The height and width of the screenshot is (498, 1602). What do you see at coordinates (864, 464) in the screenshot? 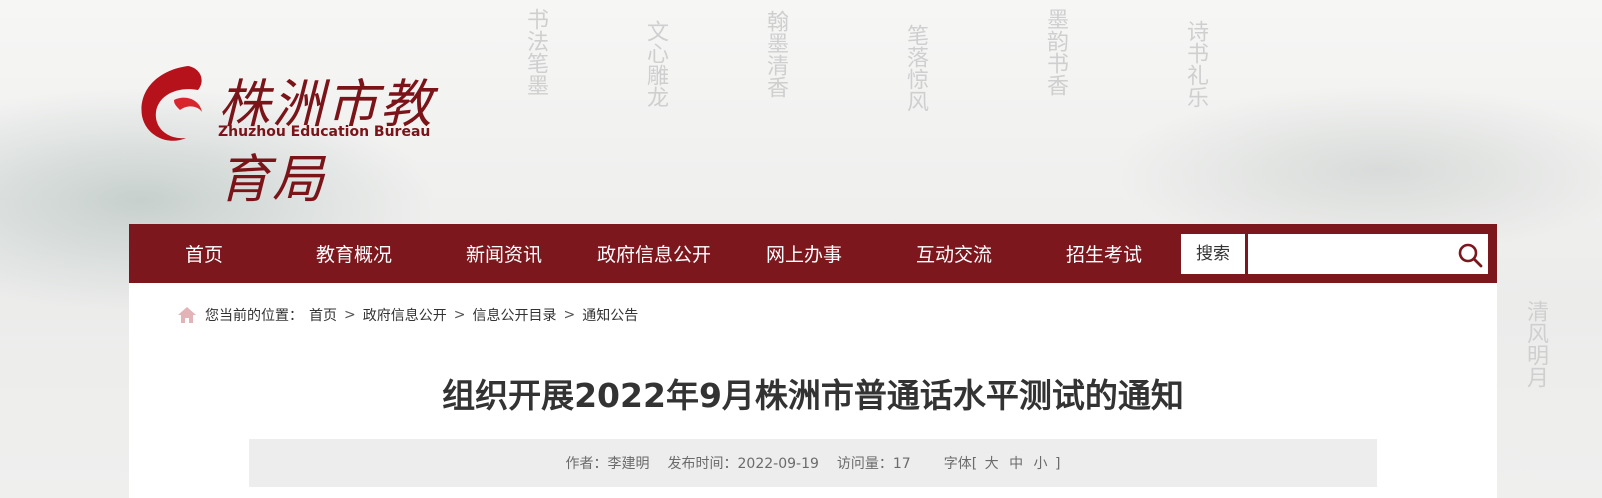
I see `views-label: 访问量：` at bounding box center [864, 464].